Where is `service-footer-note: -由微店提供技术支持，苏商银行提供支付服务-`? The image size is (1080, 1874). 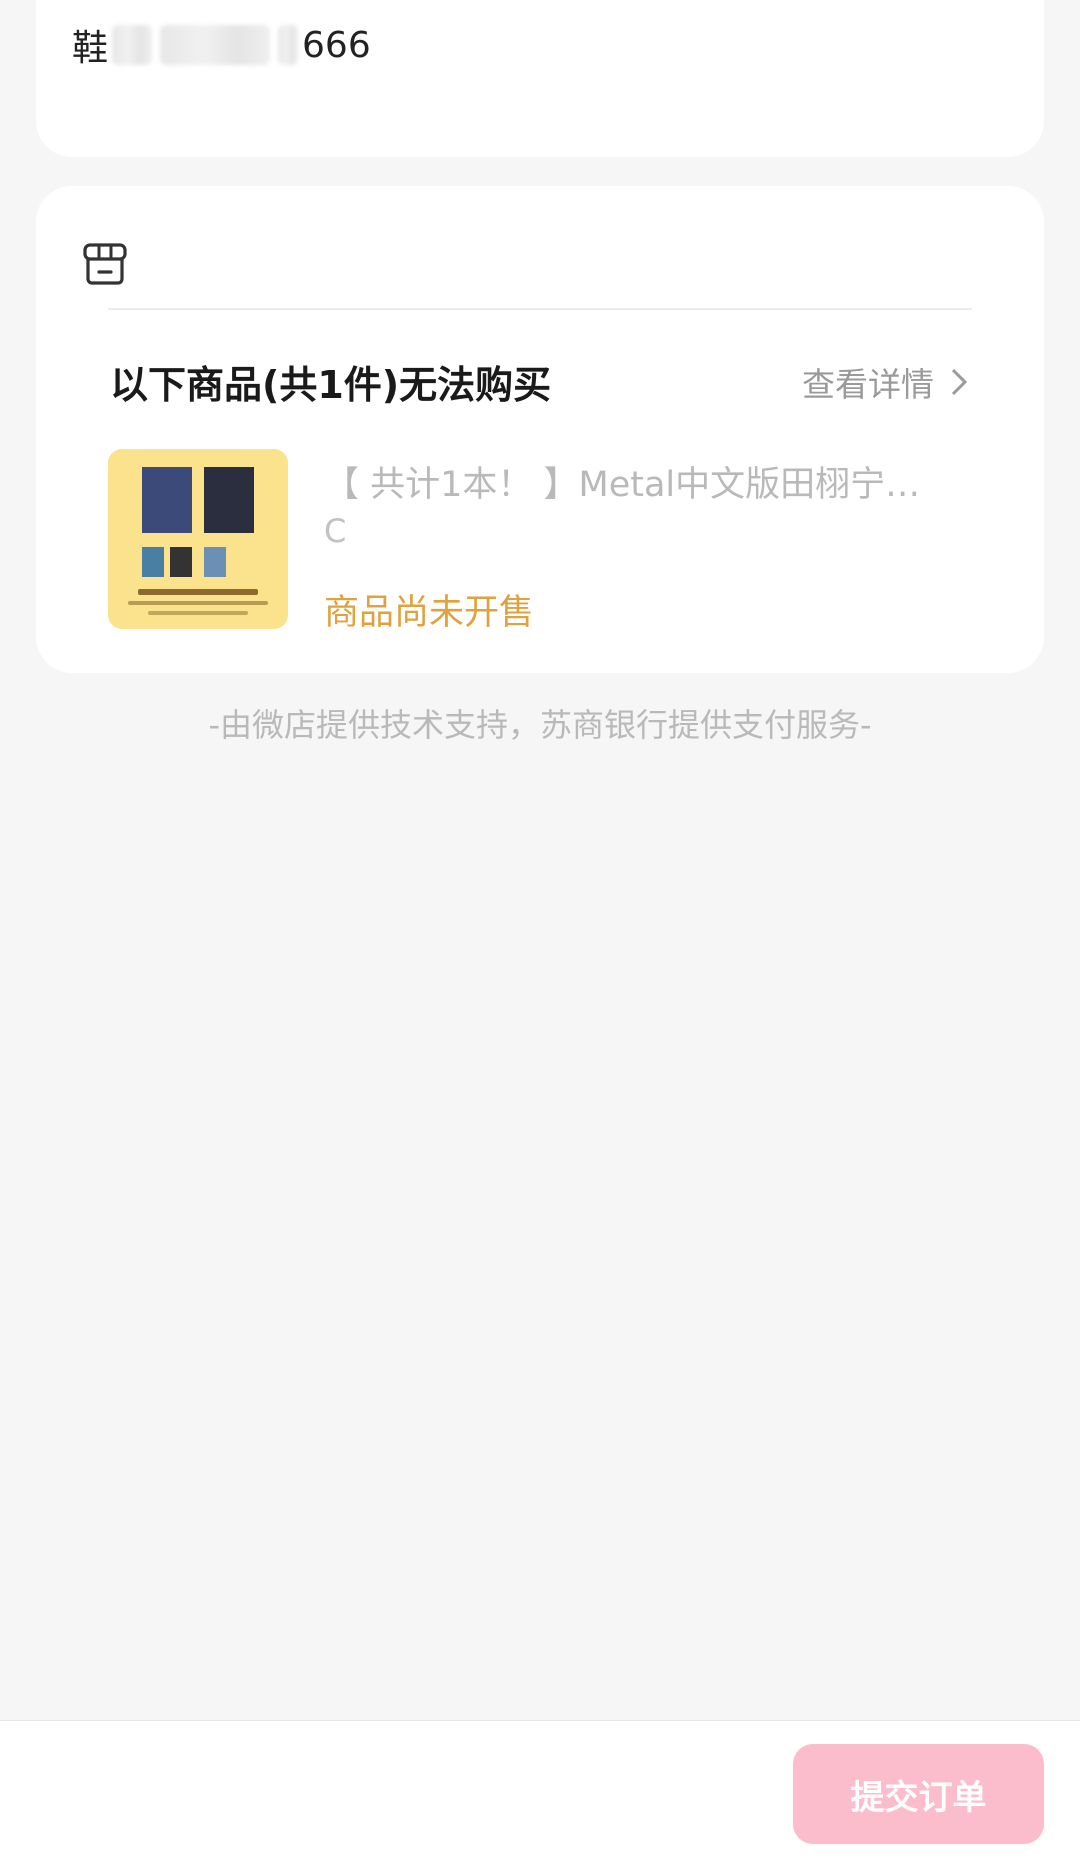 service-footer-note: -由微店提供技术支持，苏商银行提供支付服务- is located at coordinates (540, 725).